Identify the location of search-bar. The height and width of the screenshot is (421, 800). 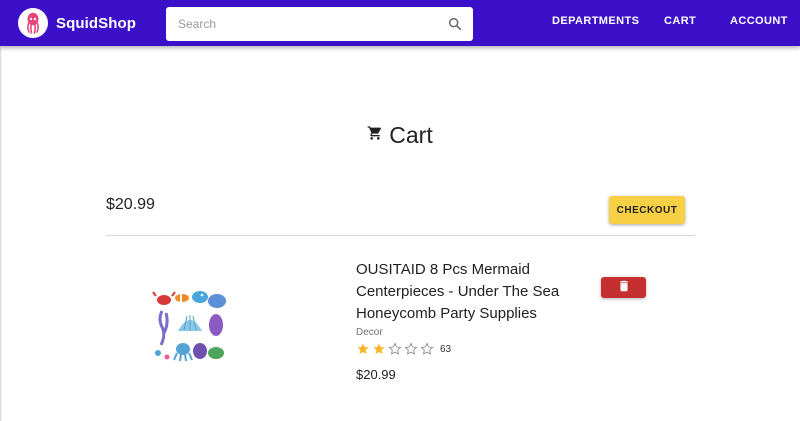
(319, 24).